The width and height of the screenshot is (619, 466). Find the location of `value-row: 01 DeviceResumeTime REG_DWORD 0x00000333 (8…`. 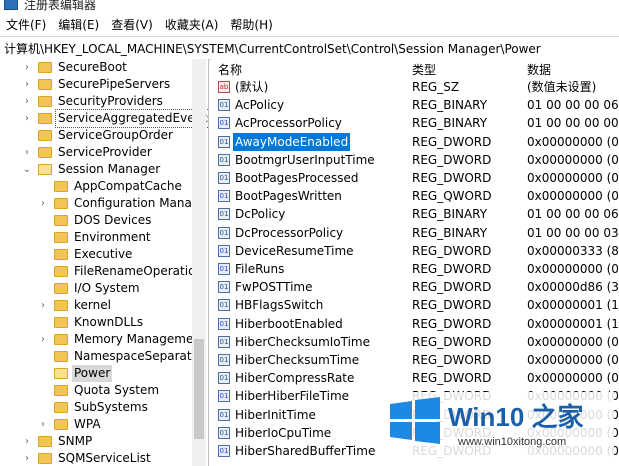

value-row: 01 DeviceResumeTime REG_DWORD 0x00000333 (8… is located at coordinates (415, 251).